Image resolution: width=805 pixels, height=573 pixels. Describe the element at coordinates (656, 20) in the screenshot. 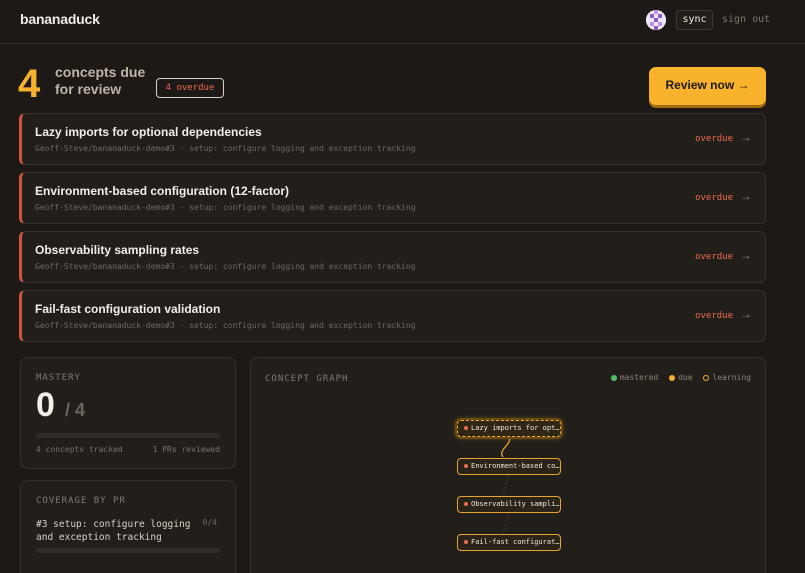

I see `avatar` at that location.